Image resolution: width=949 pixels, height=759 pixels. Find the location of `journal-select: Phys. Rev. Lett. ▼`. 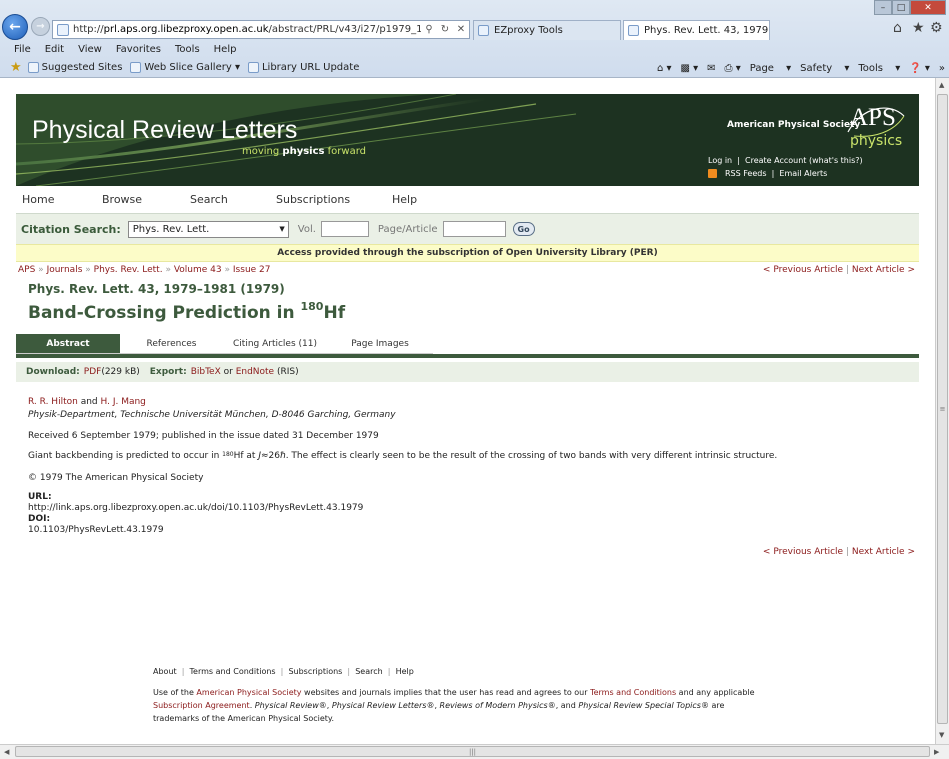

journal-select: Phys. Rev. Lett. ▼ is located at coordinates (208, 229).